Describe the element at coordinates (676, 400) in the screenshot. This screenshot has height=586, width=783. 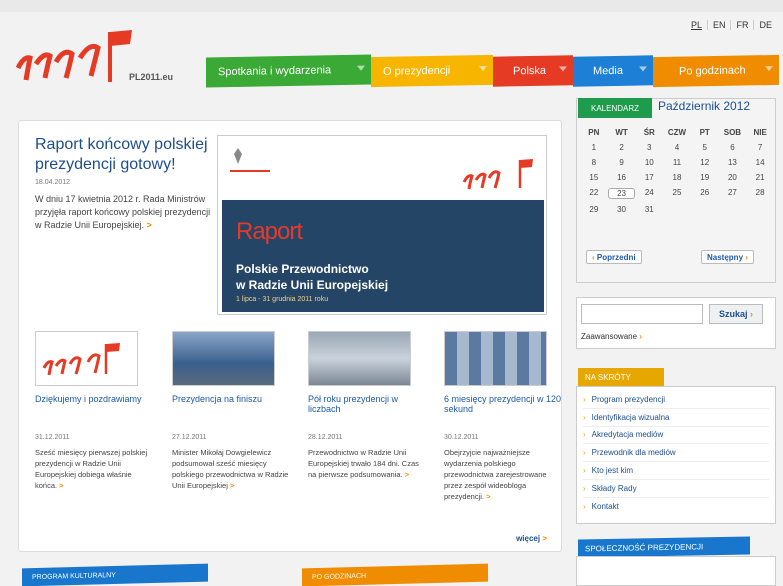
I see `shortcut-item: › Program prezydencji` at that location.